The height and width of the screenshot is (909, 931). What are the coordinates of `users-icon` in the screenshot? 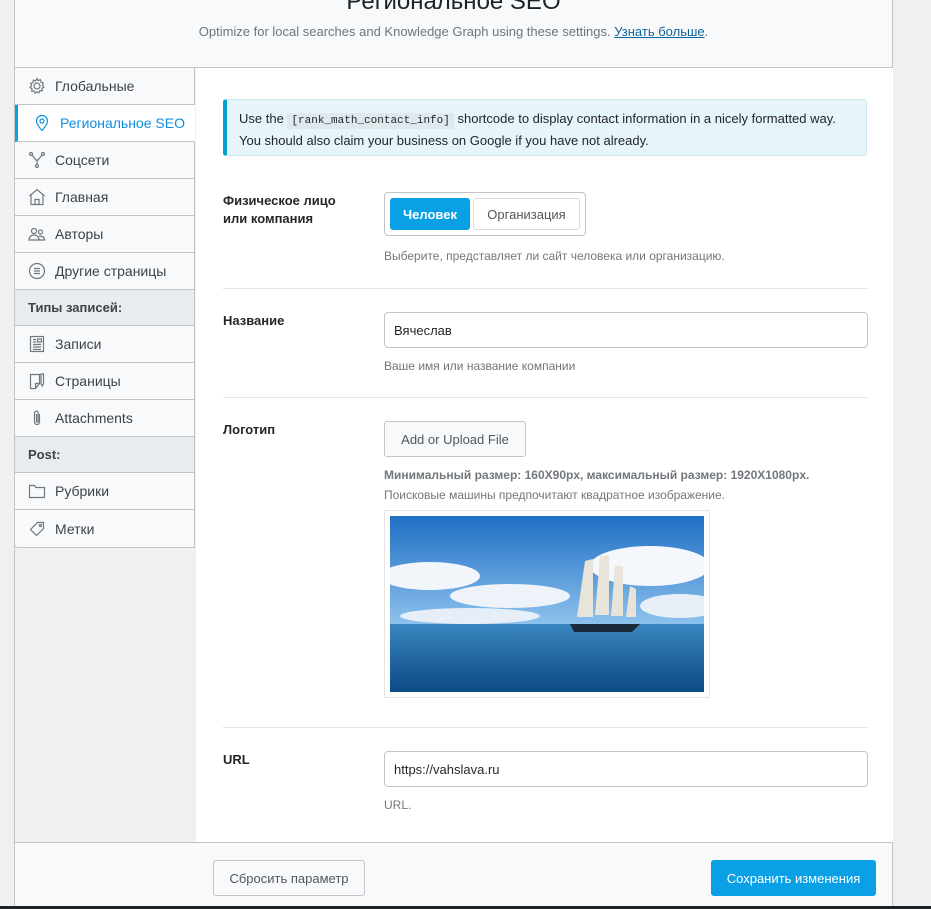 It's located at (37, 234).